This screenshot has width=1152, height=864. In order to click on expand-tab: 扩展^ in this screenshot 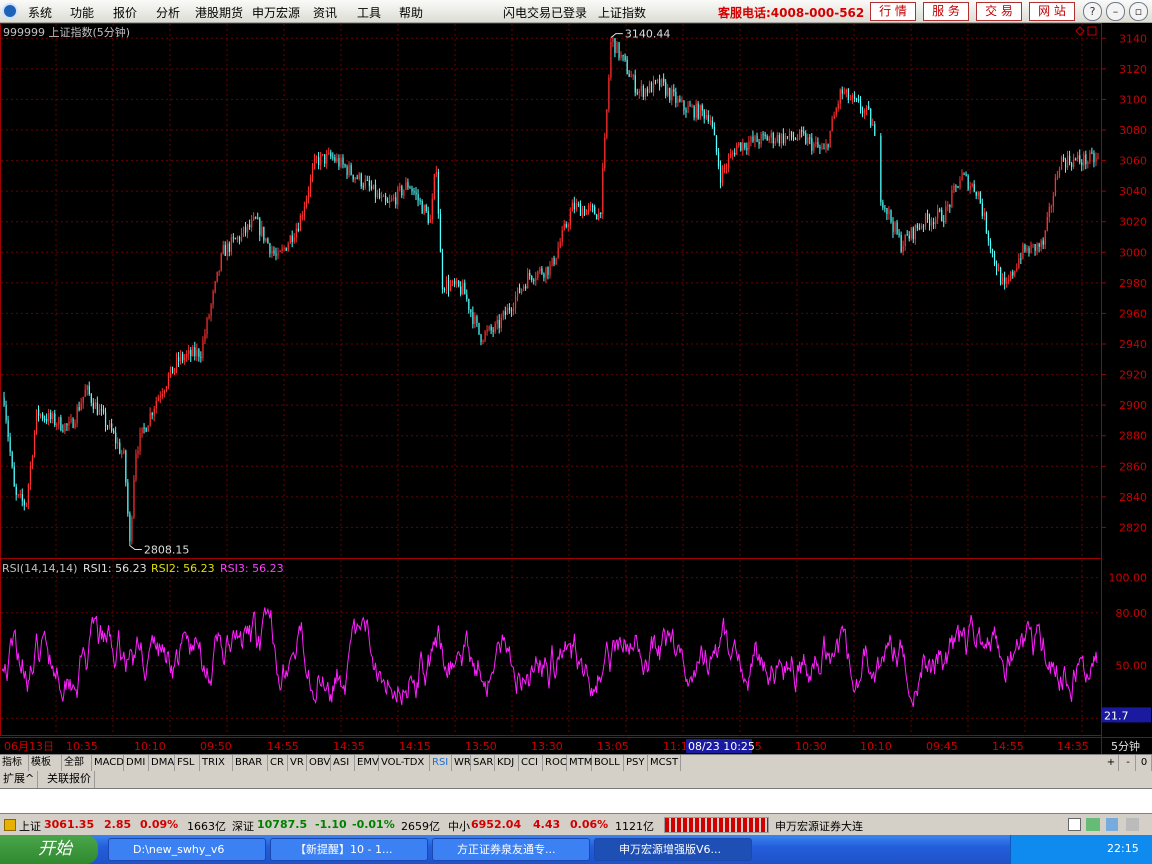, I will do `click(19, 779)`.